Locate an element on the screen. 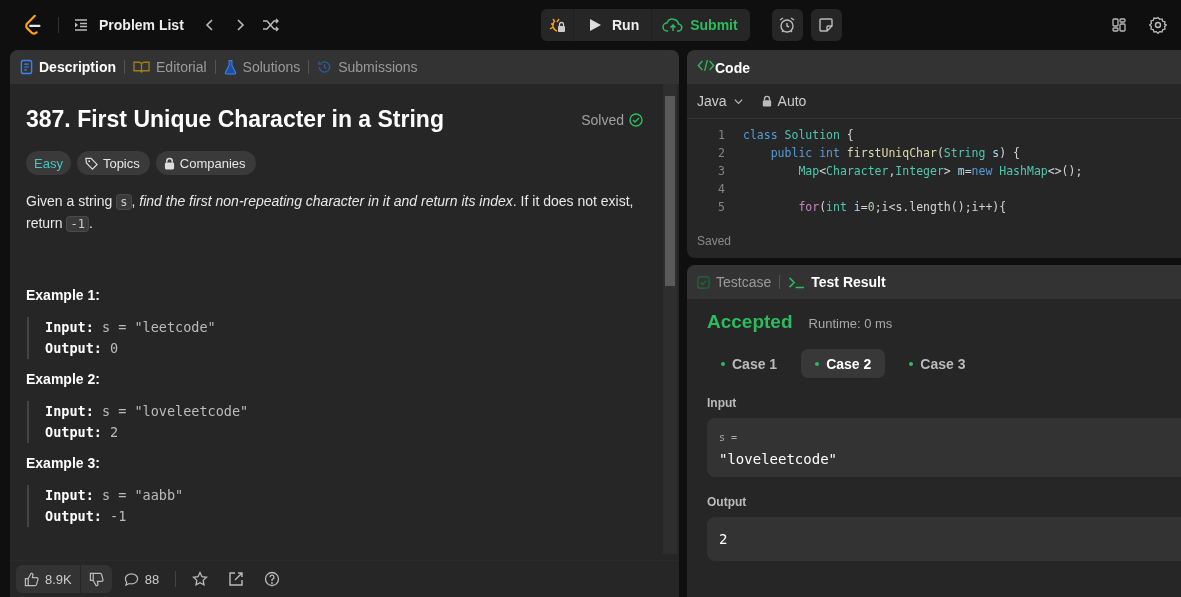 This screenshot has width=1181, height=597. document-icon is located at coordinates (26, 67).